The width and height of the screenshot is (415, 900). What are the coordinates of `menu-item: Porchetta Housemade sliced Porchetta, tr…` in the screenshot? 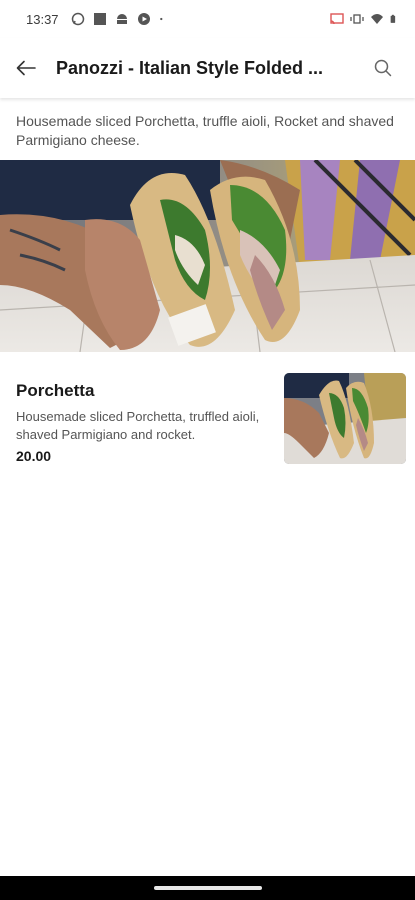 It's located at (207, 422).